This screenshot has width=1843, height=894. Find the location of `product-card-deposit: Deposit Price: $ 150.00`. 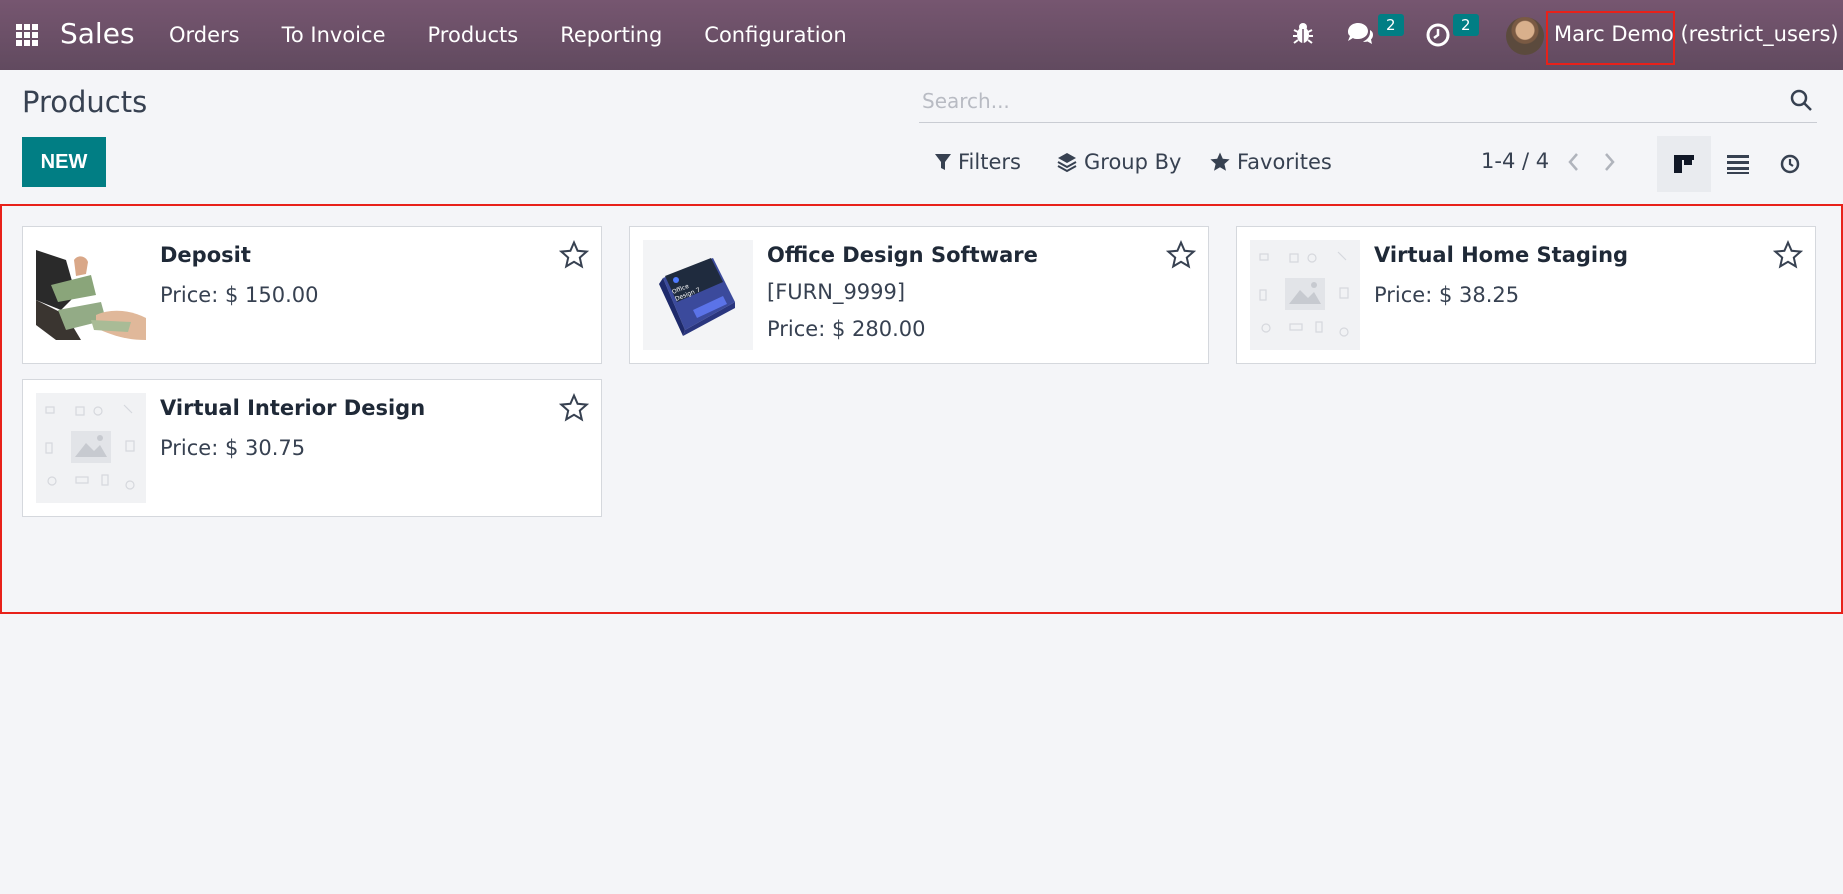

product-card-deposit: Deposit Price: $ 150.00 is located at coordinates (312, 295).